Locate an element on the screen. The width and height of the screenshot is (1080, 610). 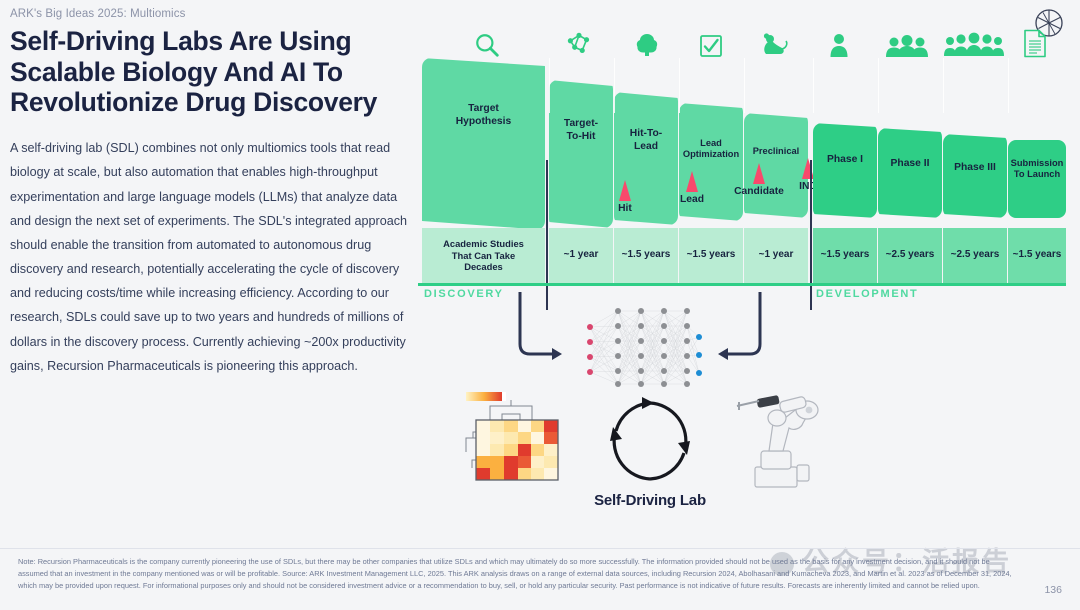
compound-icon is located at coordinates (647, 41).